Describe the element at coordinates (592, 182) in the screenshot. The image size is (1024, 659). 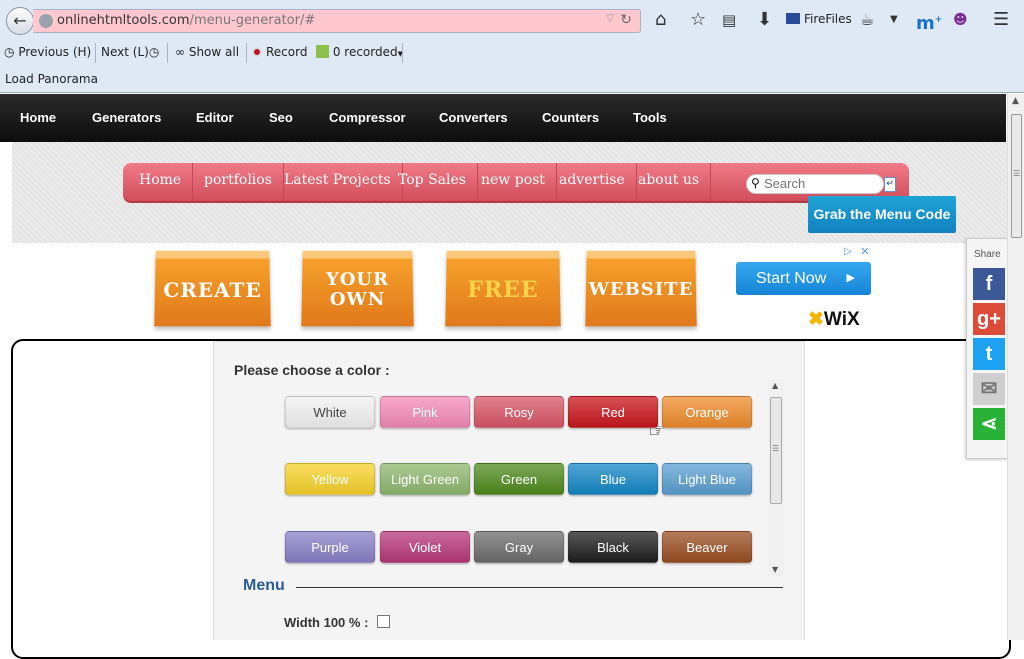
I see `preview-menu-item-advertise: advertise` at that location.